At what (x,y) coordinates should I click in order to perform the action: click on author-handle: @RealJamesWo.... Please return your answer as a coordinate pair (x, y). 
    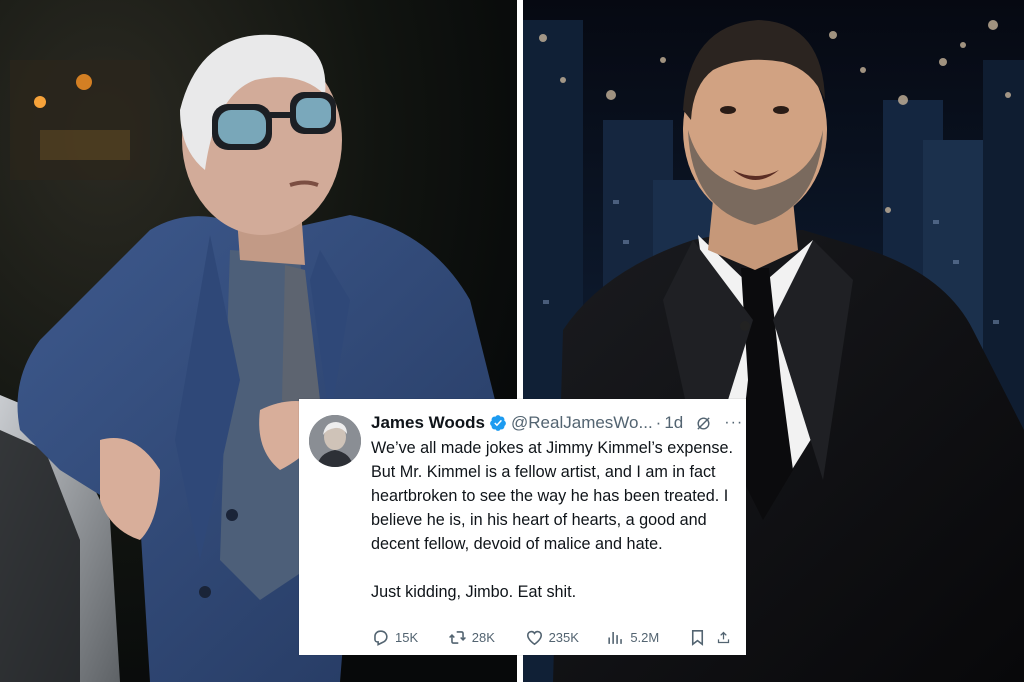
    Looking at the image, I should click on (582, 423).